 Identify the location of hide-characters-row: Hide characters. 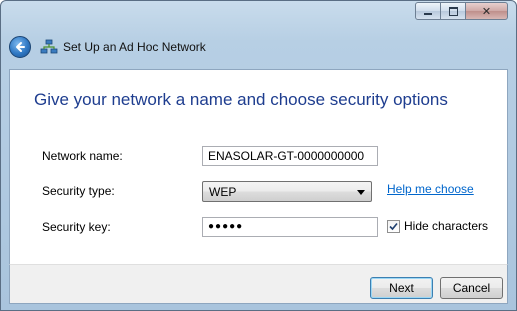
(437, 226).